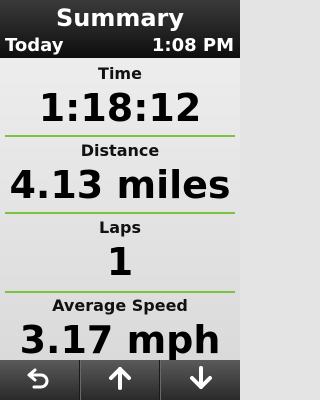 The height and width of the screenshot is (400, 320). I want to click on stat-value: 4.13 miles, so click(120, 185).